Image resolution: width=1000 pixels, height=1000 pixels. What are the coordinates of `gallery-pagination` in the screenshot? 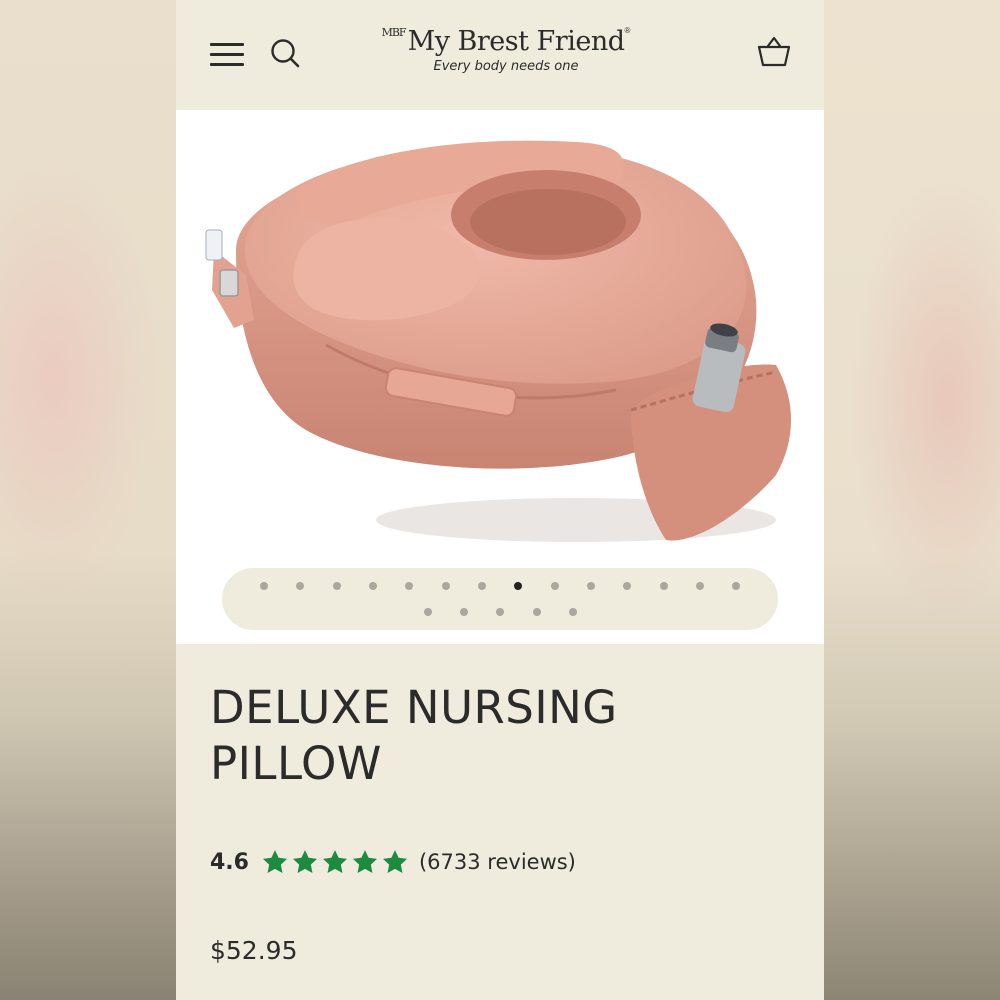 It's located at (500, 599).